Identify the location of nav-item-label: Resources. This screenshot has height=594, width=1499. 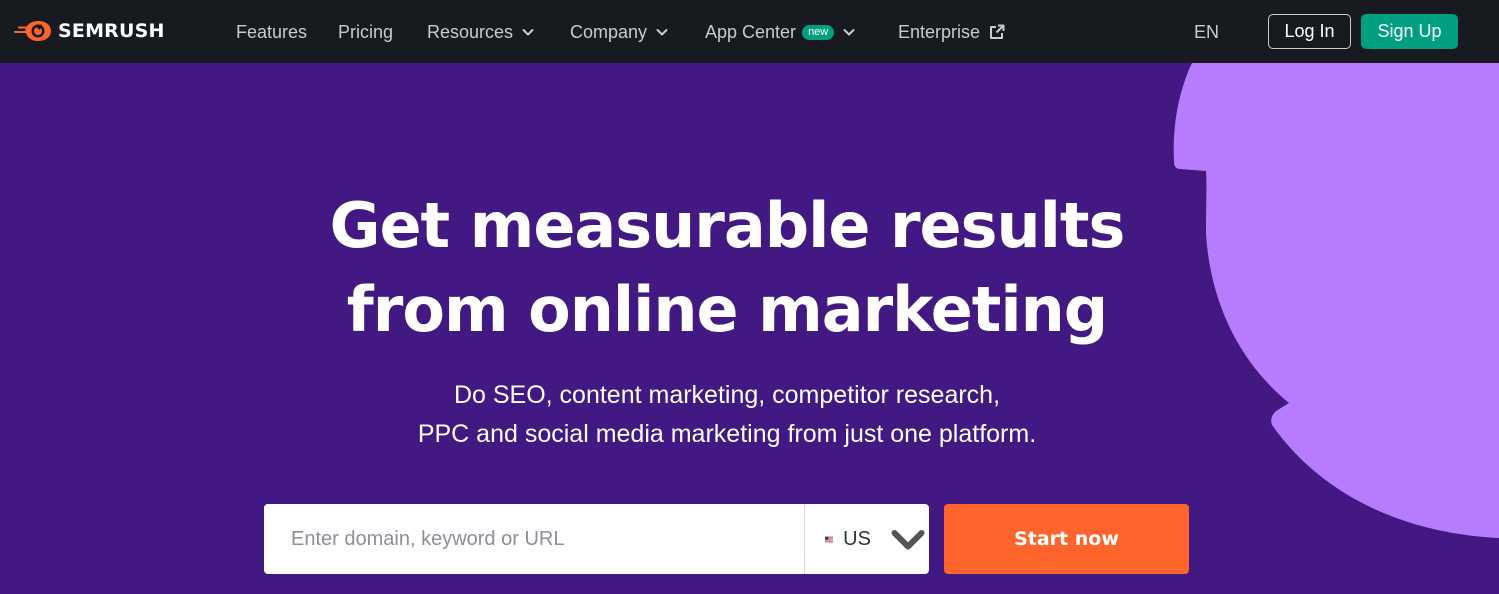
(470, 31).